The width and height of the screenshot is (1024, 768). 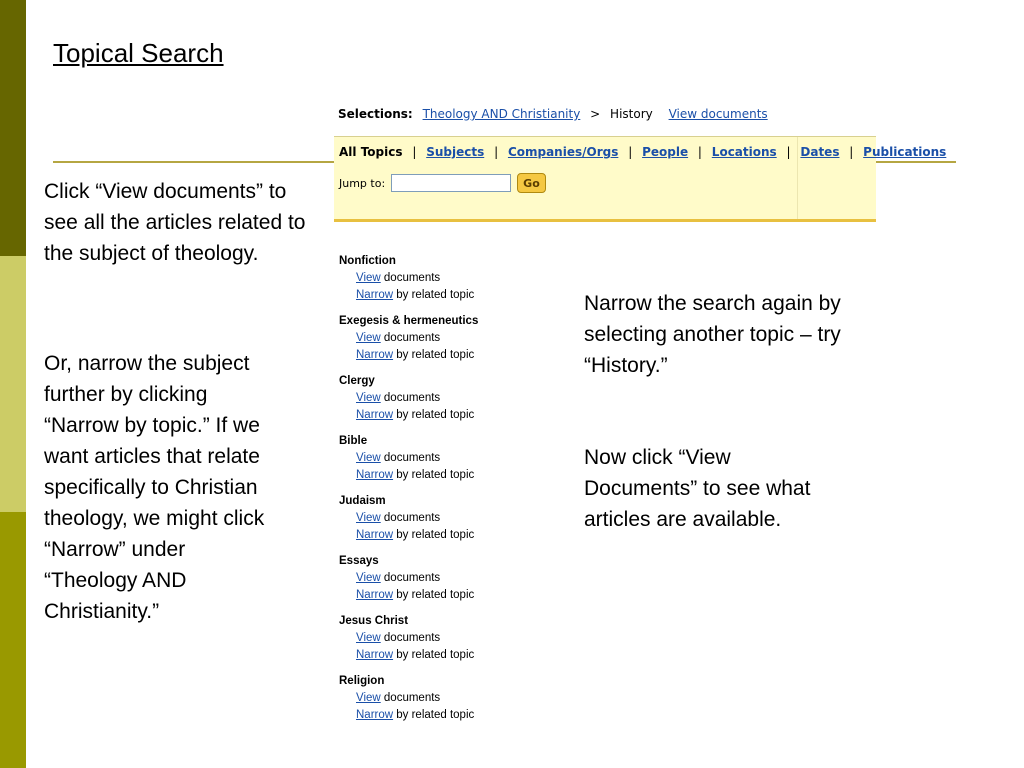 What do you see at coordinates (744, 152) in the screenshot?
I see `tab-locations: Locations` at bounding box center [744, 152].